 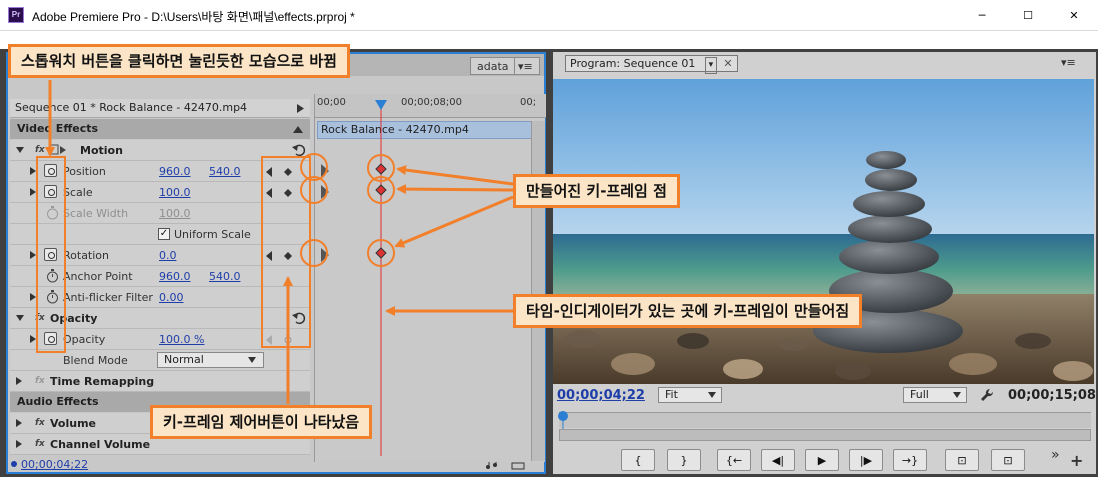 I want to click on opacity-row: Opacity 100.0 %, so click(x=160, y=339).